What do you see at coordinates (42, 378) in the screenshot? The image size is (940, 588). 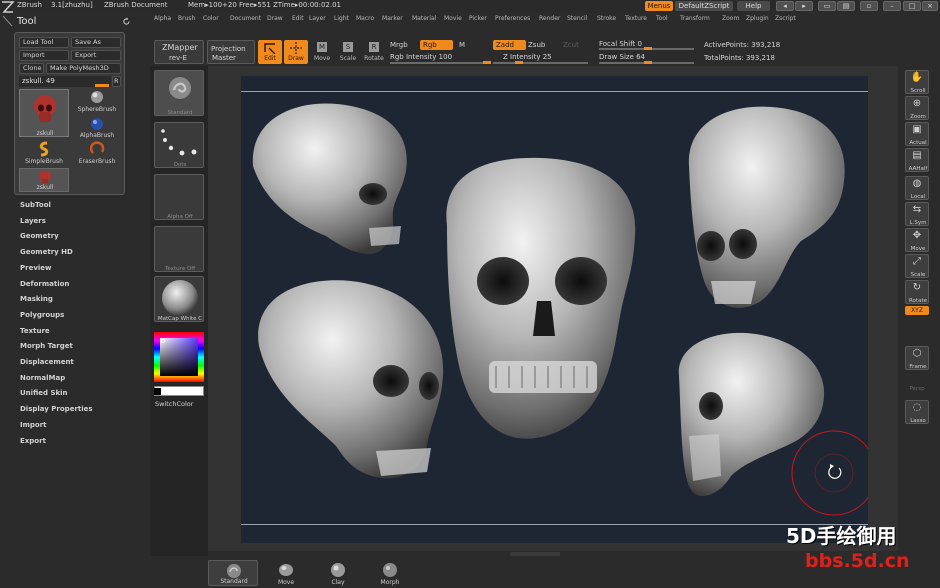 I see `subpalette-normalmap: NormalMap` at bounding box center [42, 378].